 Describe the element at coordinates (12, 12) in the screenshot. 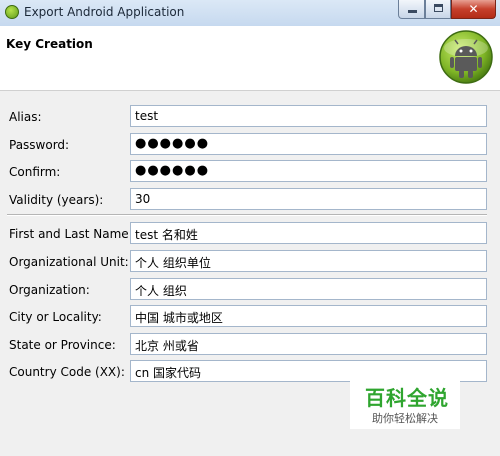

I see `android-app-icon` at that location.